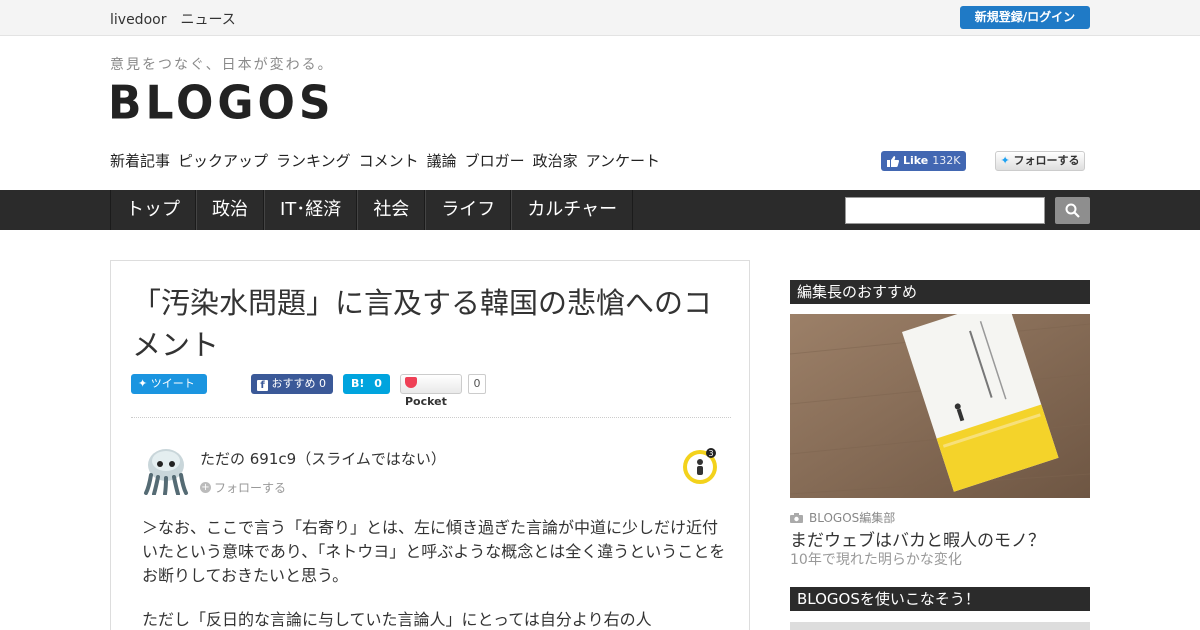 This screenshot has height=630, width=1200. What do you see at coordinates (940, 626) in the screenshot?
I see `guide-banner` at bounding box center [940, 626].